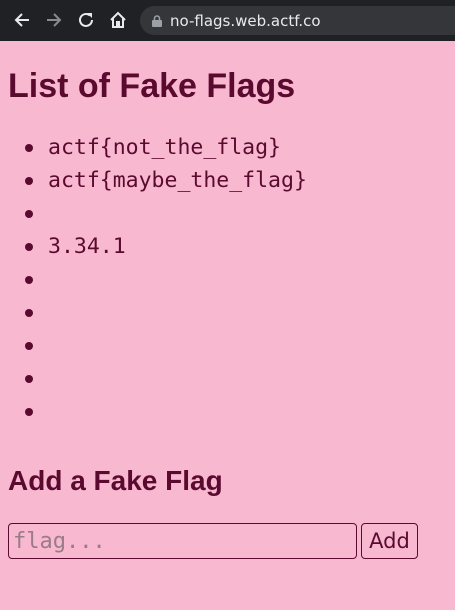 Image resolution: width=455 pixels, height=610 pixels. What do you see at coordinates (236, 246) in the screenshot?
I see `flag-list-item: 3.34.1` at bounding box center [236, 246].